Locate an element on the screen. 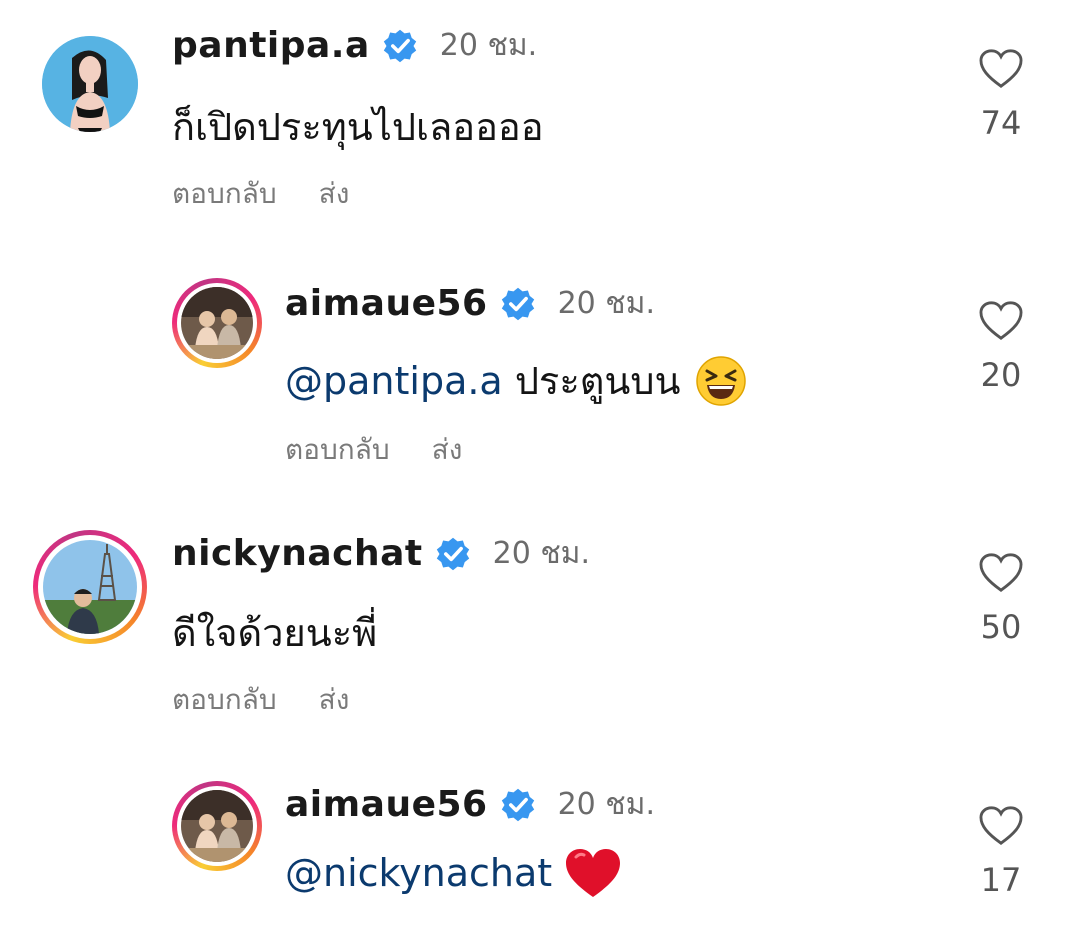 The width and height of the screenshot is (1080, 926). like-count: 50 is located at coordinates (1001, 627).